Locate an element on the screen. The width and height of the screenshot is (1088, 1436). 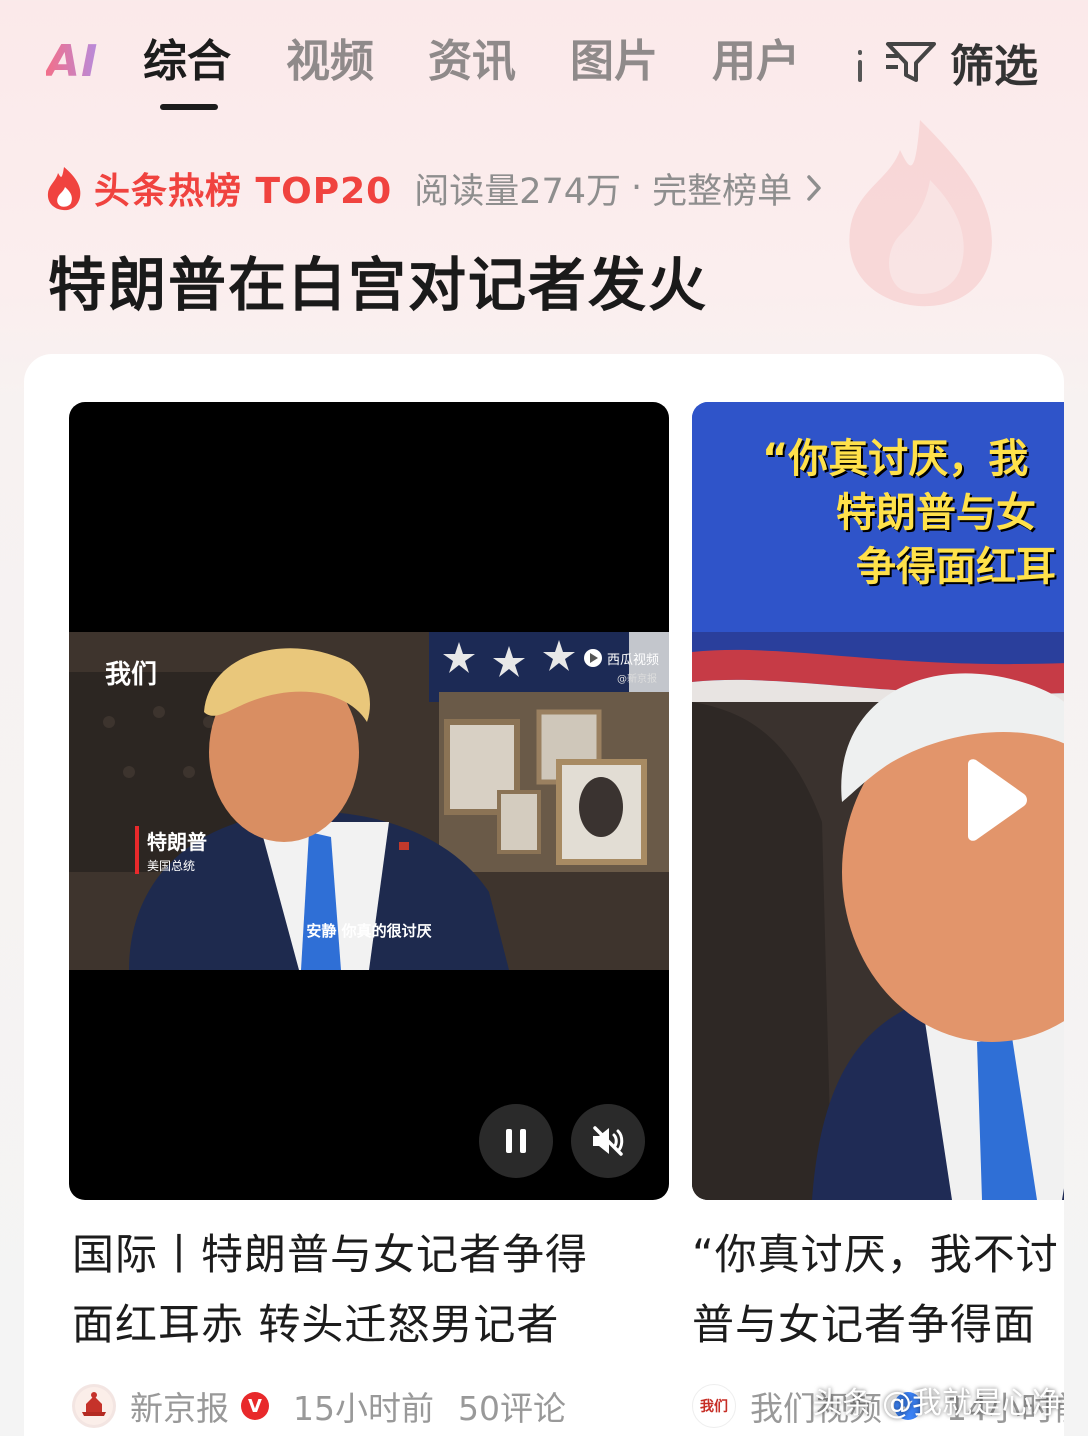
author-name: 新京报 is located at coordinates (179, 1406).